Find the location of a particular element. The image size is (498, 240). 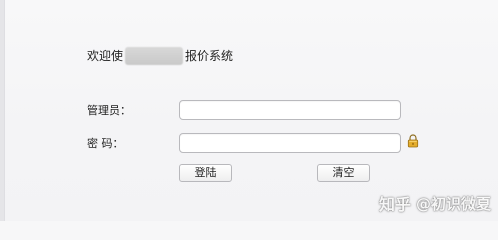

admin-label: 管理员： is located at coordinates (109, 110).